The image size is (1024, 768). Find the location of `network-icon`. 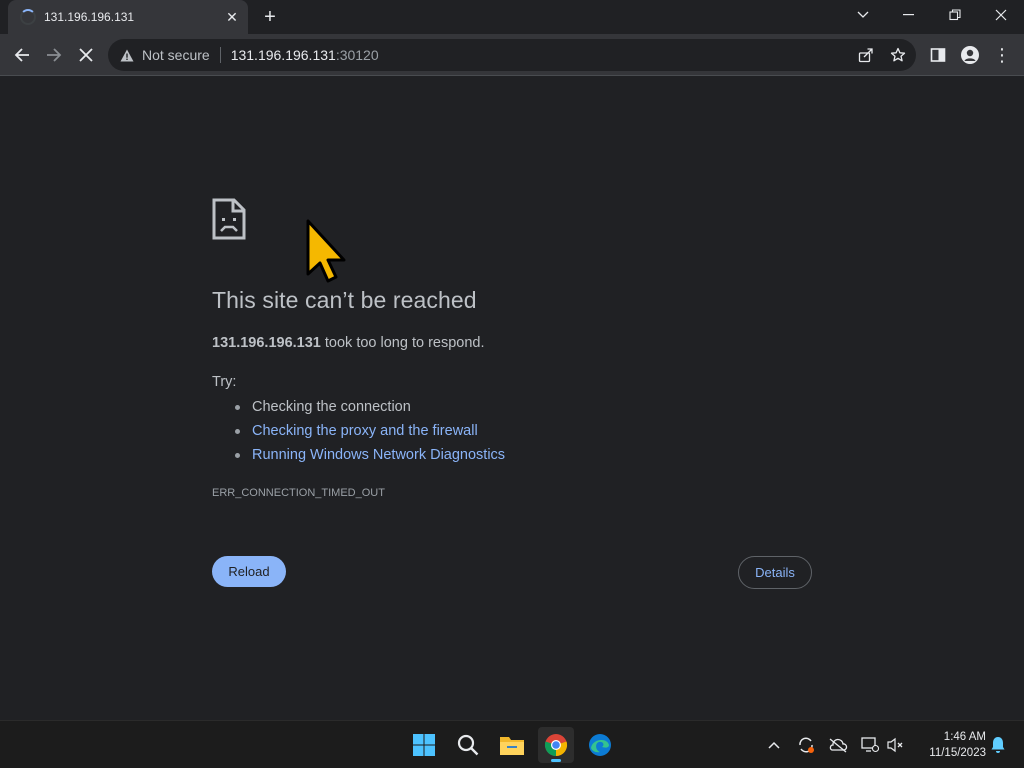

network-icon is located at coordinates (870, 745).